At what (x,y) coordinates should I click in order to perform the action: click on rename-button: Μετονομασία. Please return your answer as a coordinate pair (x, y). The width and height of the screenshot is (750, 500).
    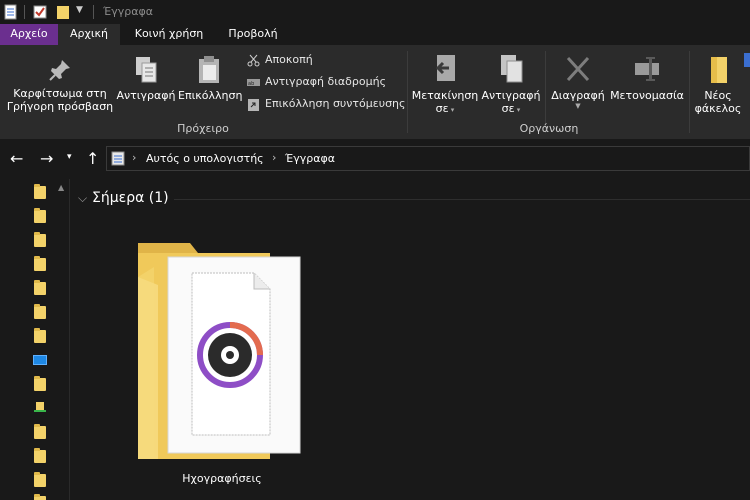
    Looking at the image, I should click on (647, 77).